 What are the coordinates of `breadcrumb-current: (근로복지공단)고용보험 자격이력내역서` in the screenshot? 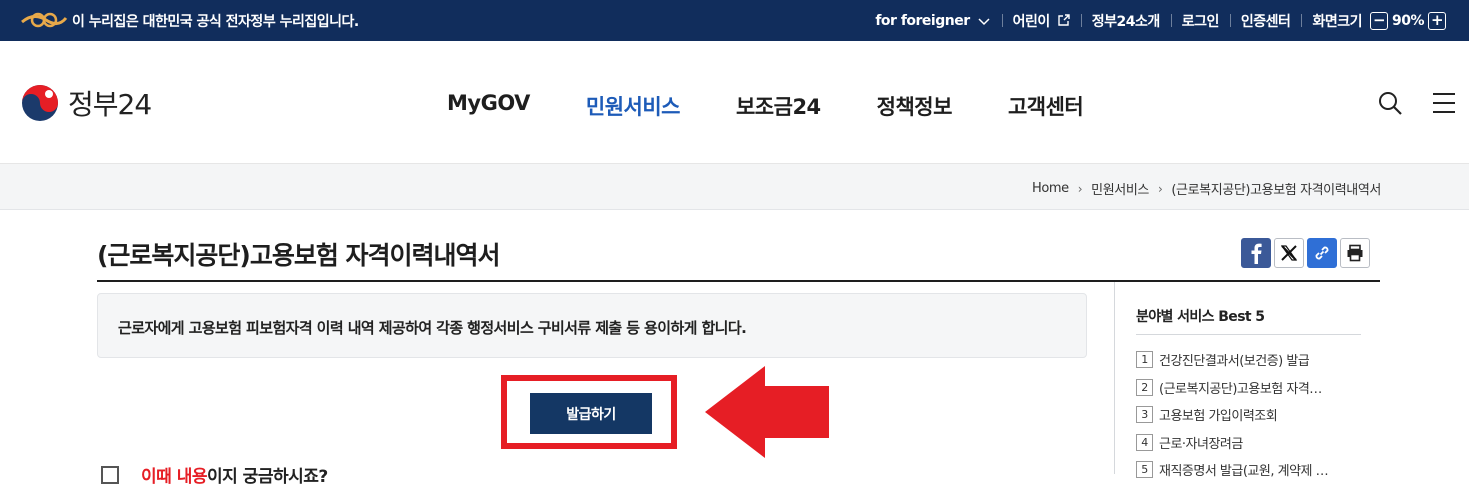 It's located at (1276, 190).